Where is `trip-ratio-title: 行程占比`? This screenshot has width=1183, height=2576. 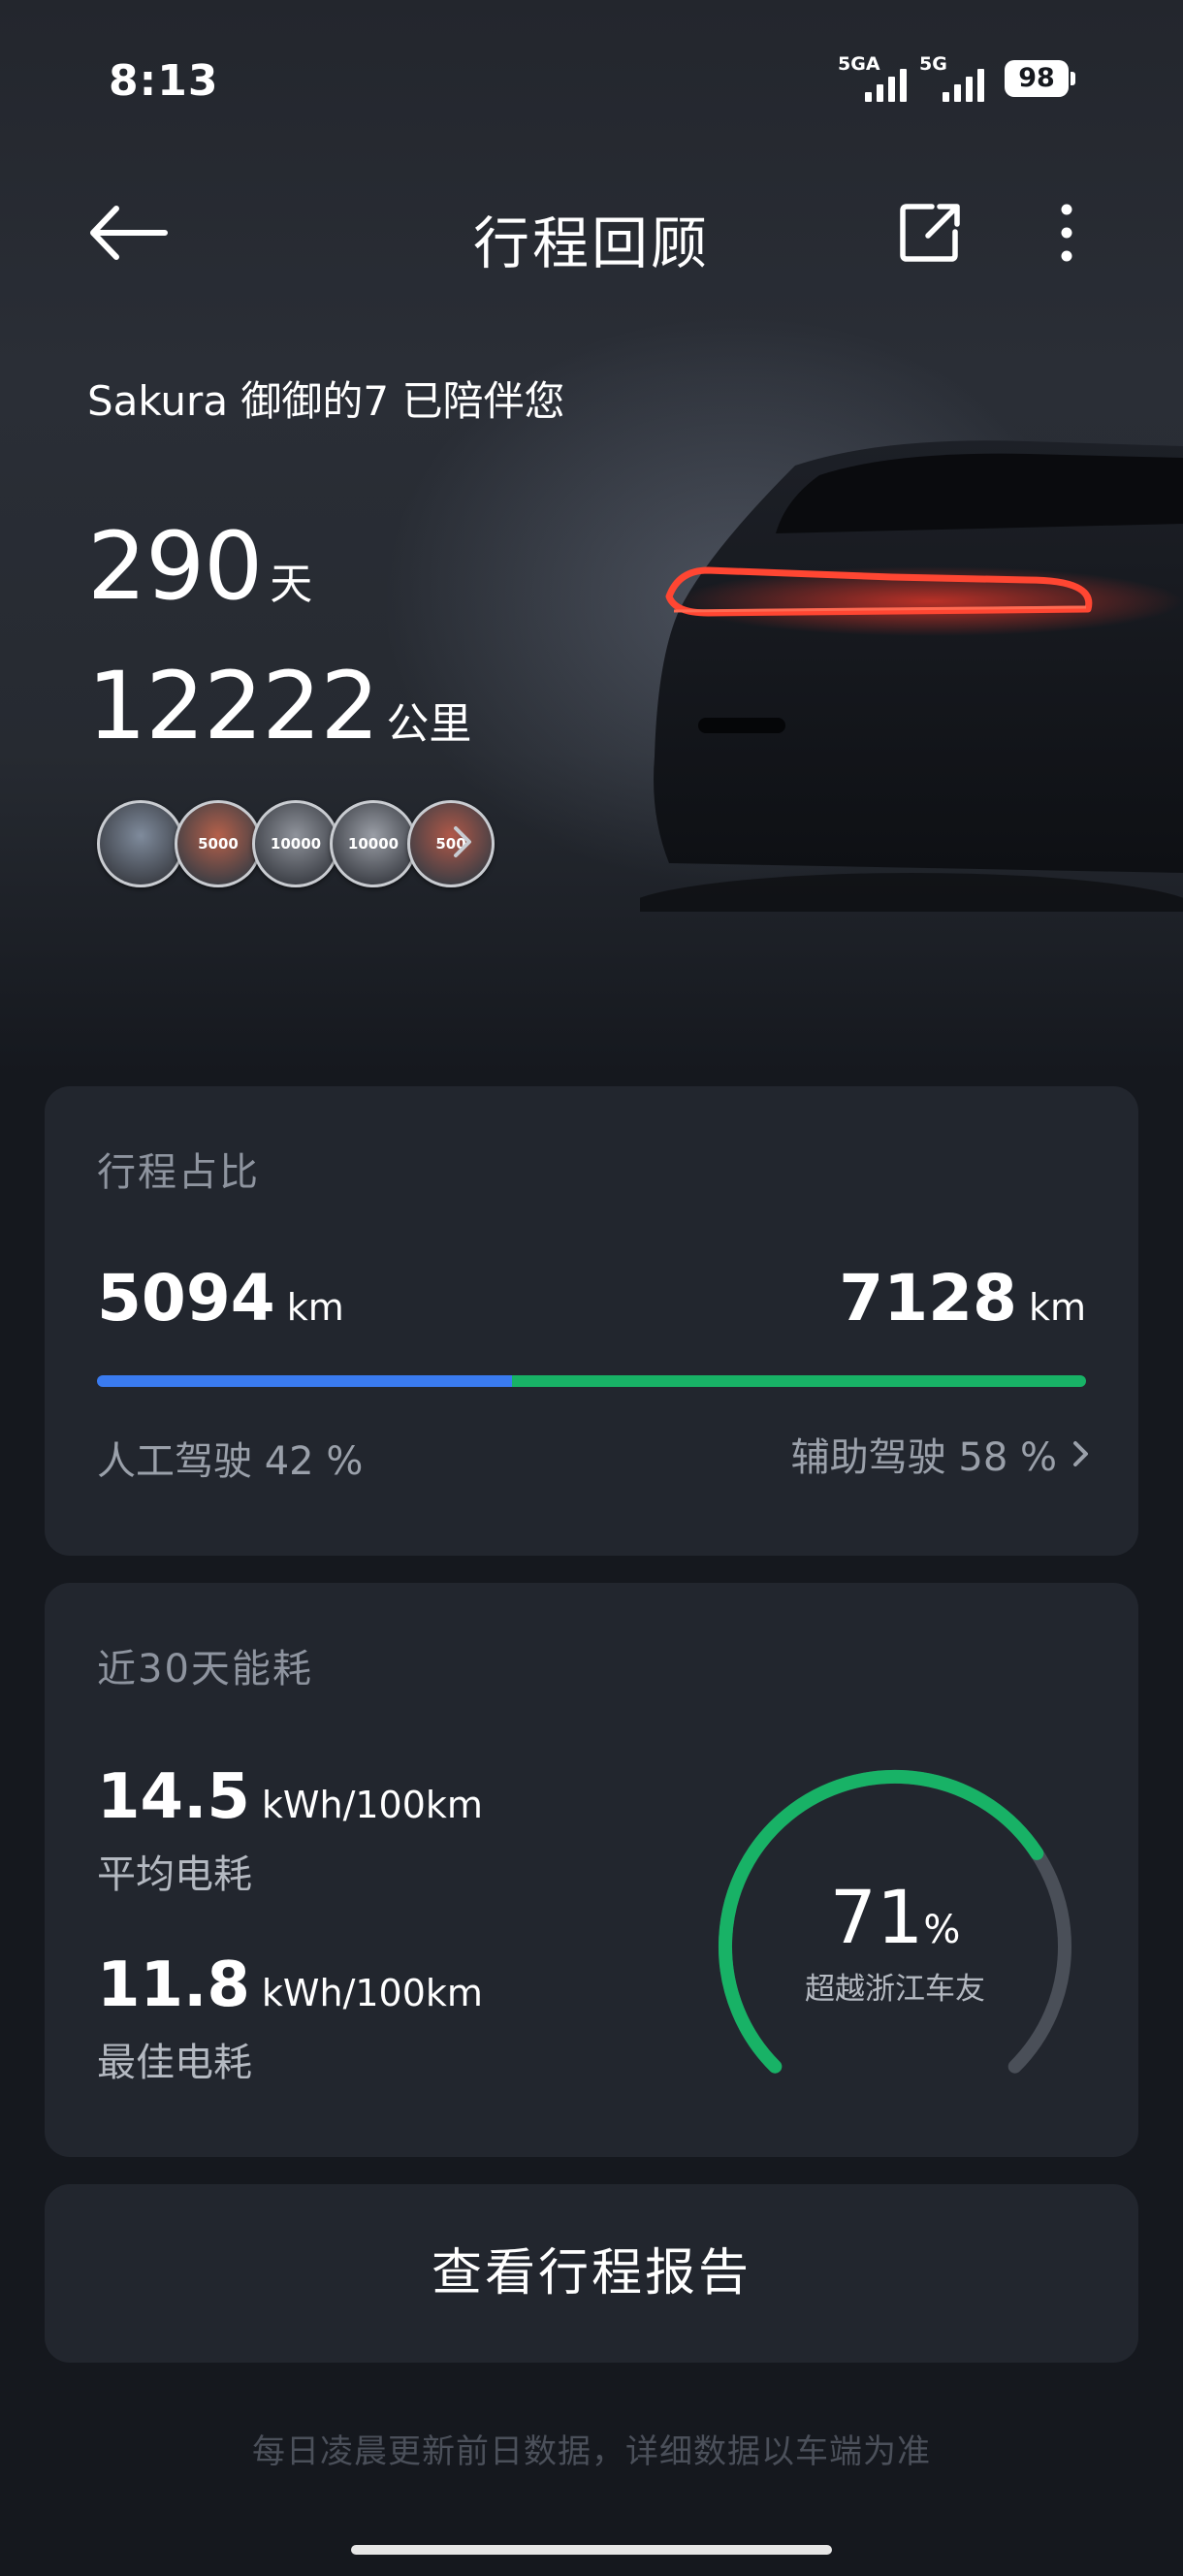
trip-ratio-title: 行程占比 is located at coordinates (178, 1172).